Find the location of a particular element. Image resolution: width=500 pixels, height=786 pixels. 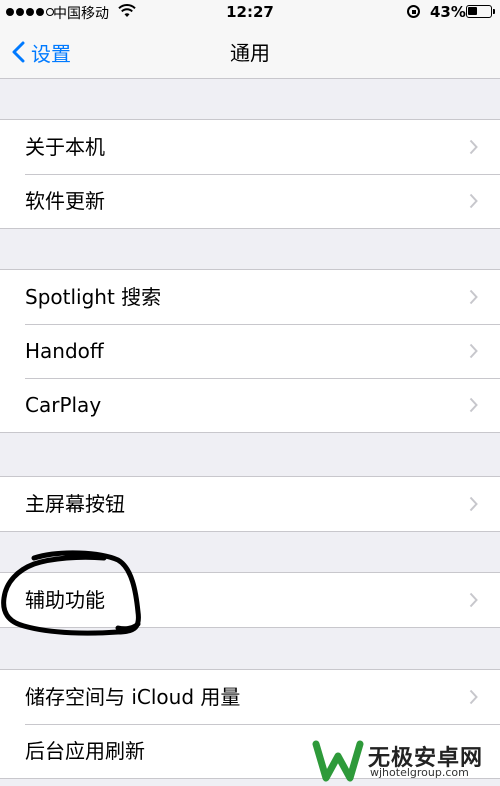

navigation-bar: 设置 通用 is located at coordinates (250, 52).